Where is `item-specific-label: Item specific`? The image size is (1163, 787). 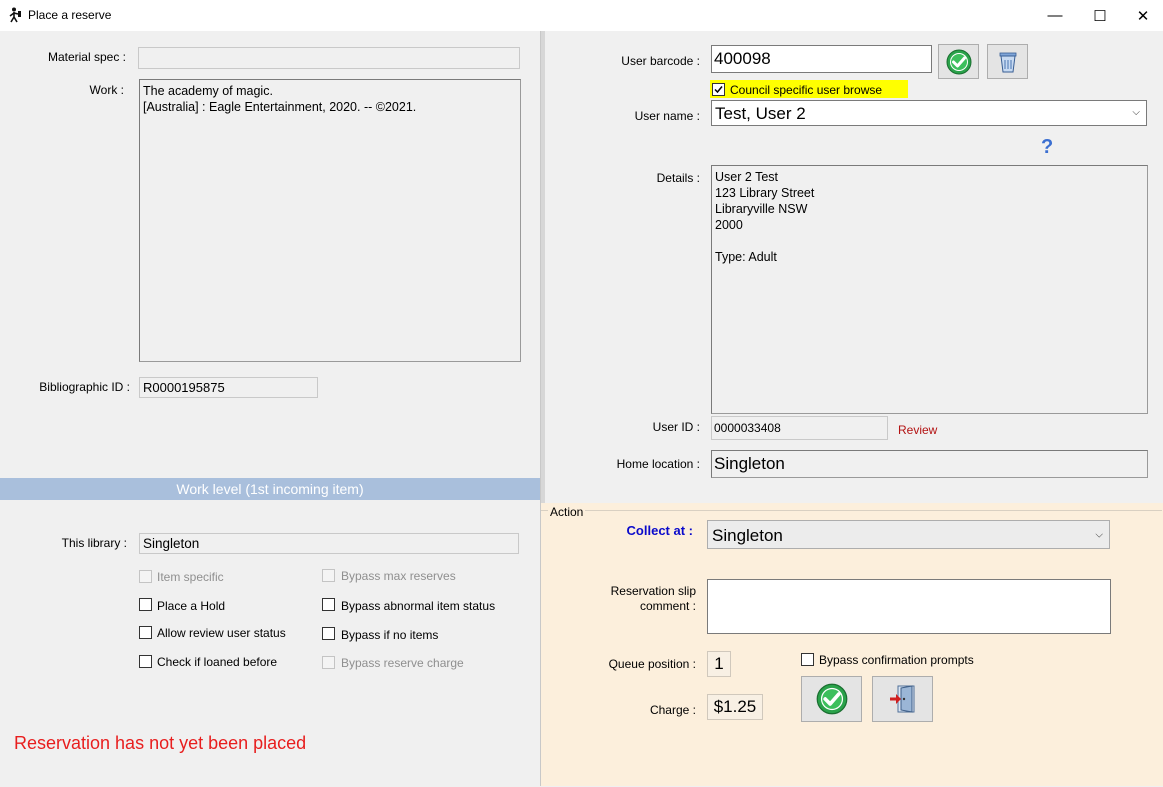 item-specific-label: Item specific is located at coordinates (190, 577).